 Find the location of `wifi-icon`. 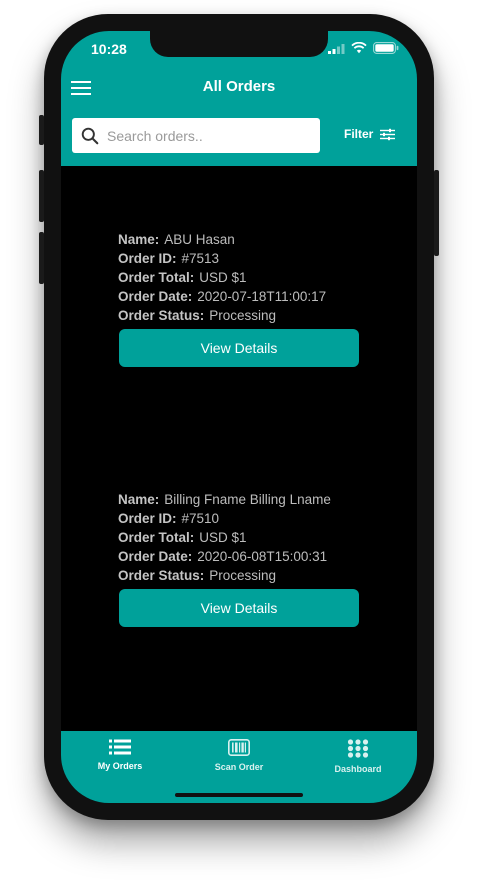

wifi-icon is located at coordinates (359, 48).